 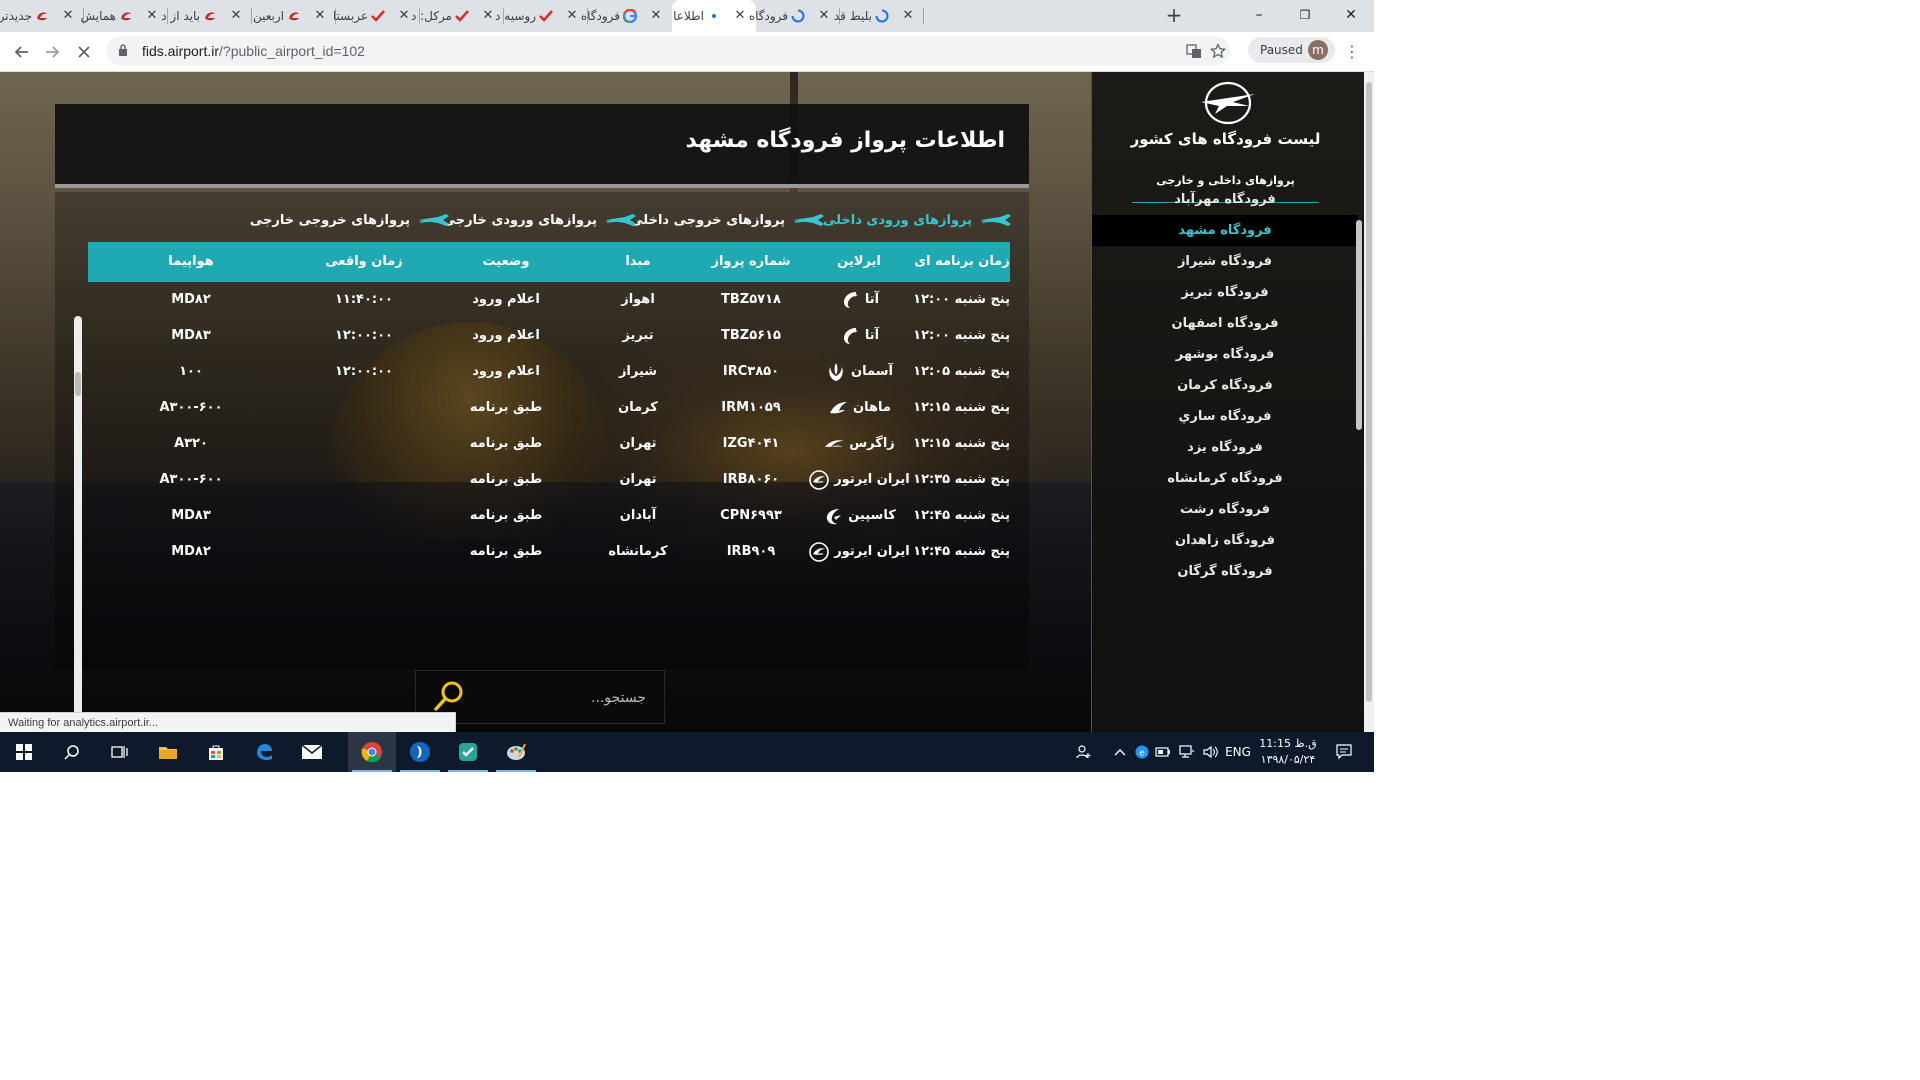 I want to click on browser-tab: همایش ✕, so click(x=124, y=16).